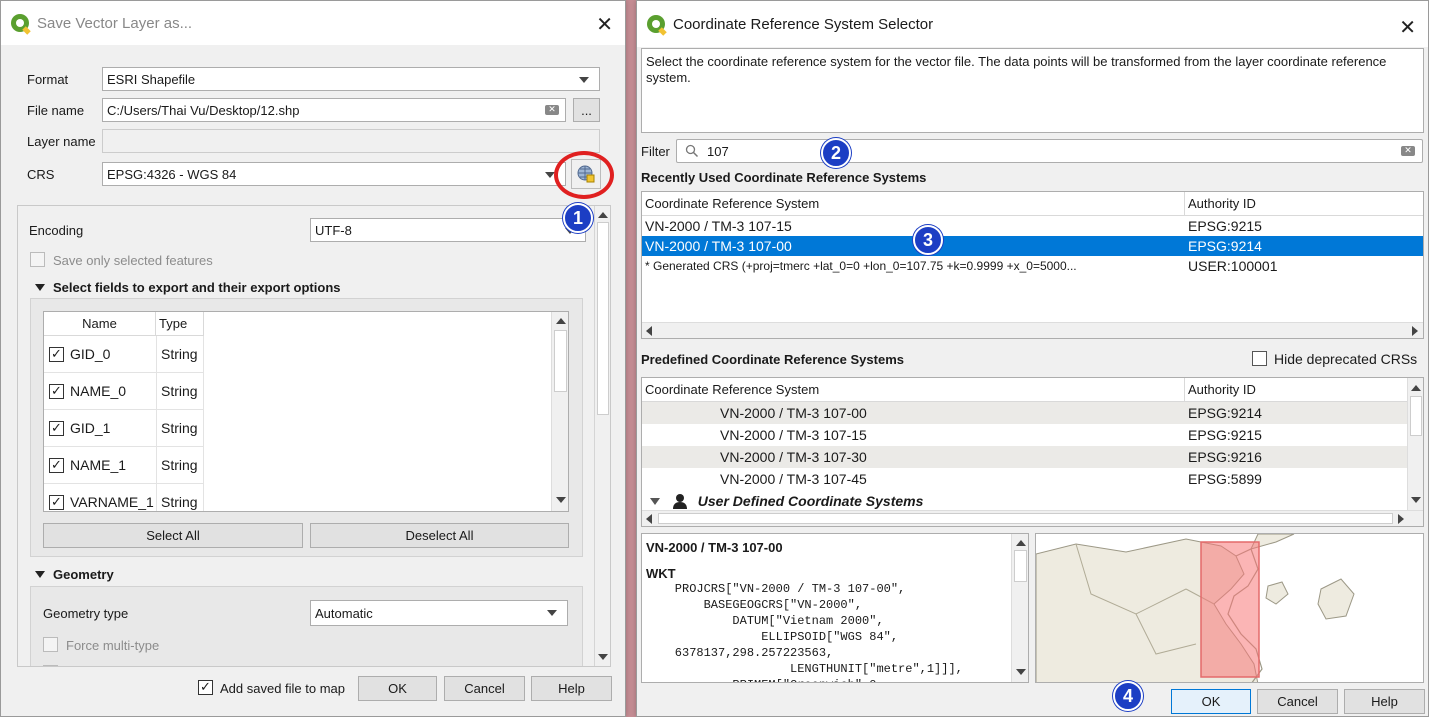 This screenshot has height=717, width=1429. What do you see at coordinates (1415, 444) in the screenshot?
I see `predefined-vscrollbar` at bounding box center [1415, 444].